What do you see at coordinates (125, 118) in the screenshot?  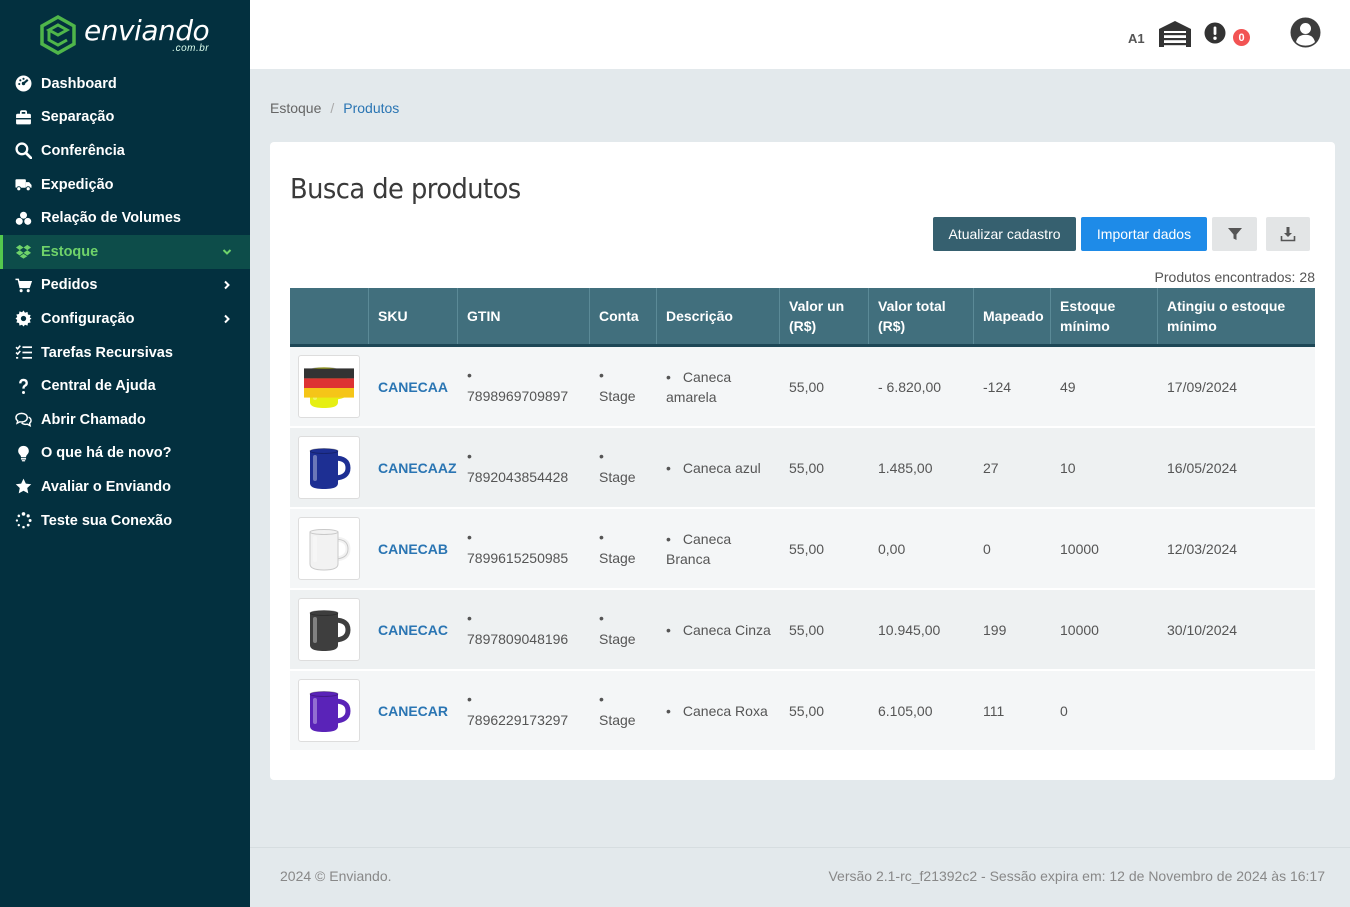 I see `sidebar-item-separacao: Separação` at bounding box center [125, 118].